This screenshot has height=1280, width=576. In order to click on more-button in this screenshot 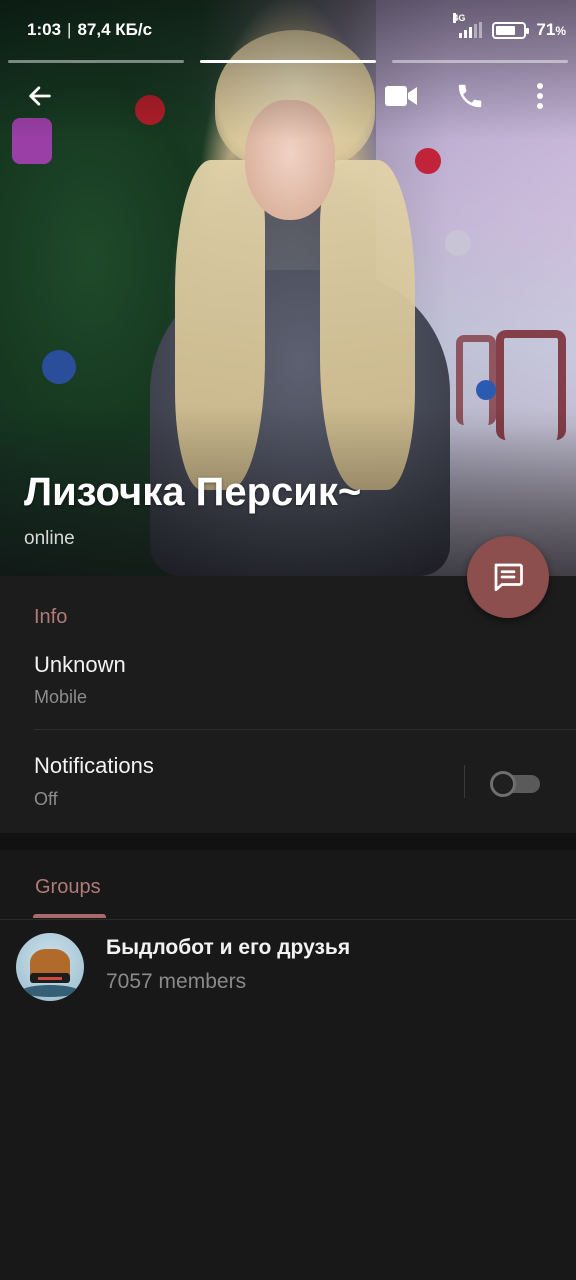, I will do `click(540, 96)`.